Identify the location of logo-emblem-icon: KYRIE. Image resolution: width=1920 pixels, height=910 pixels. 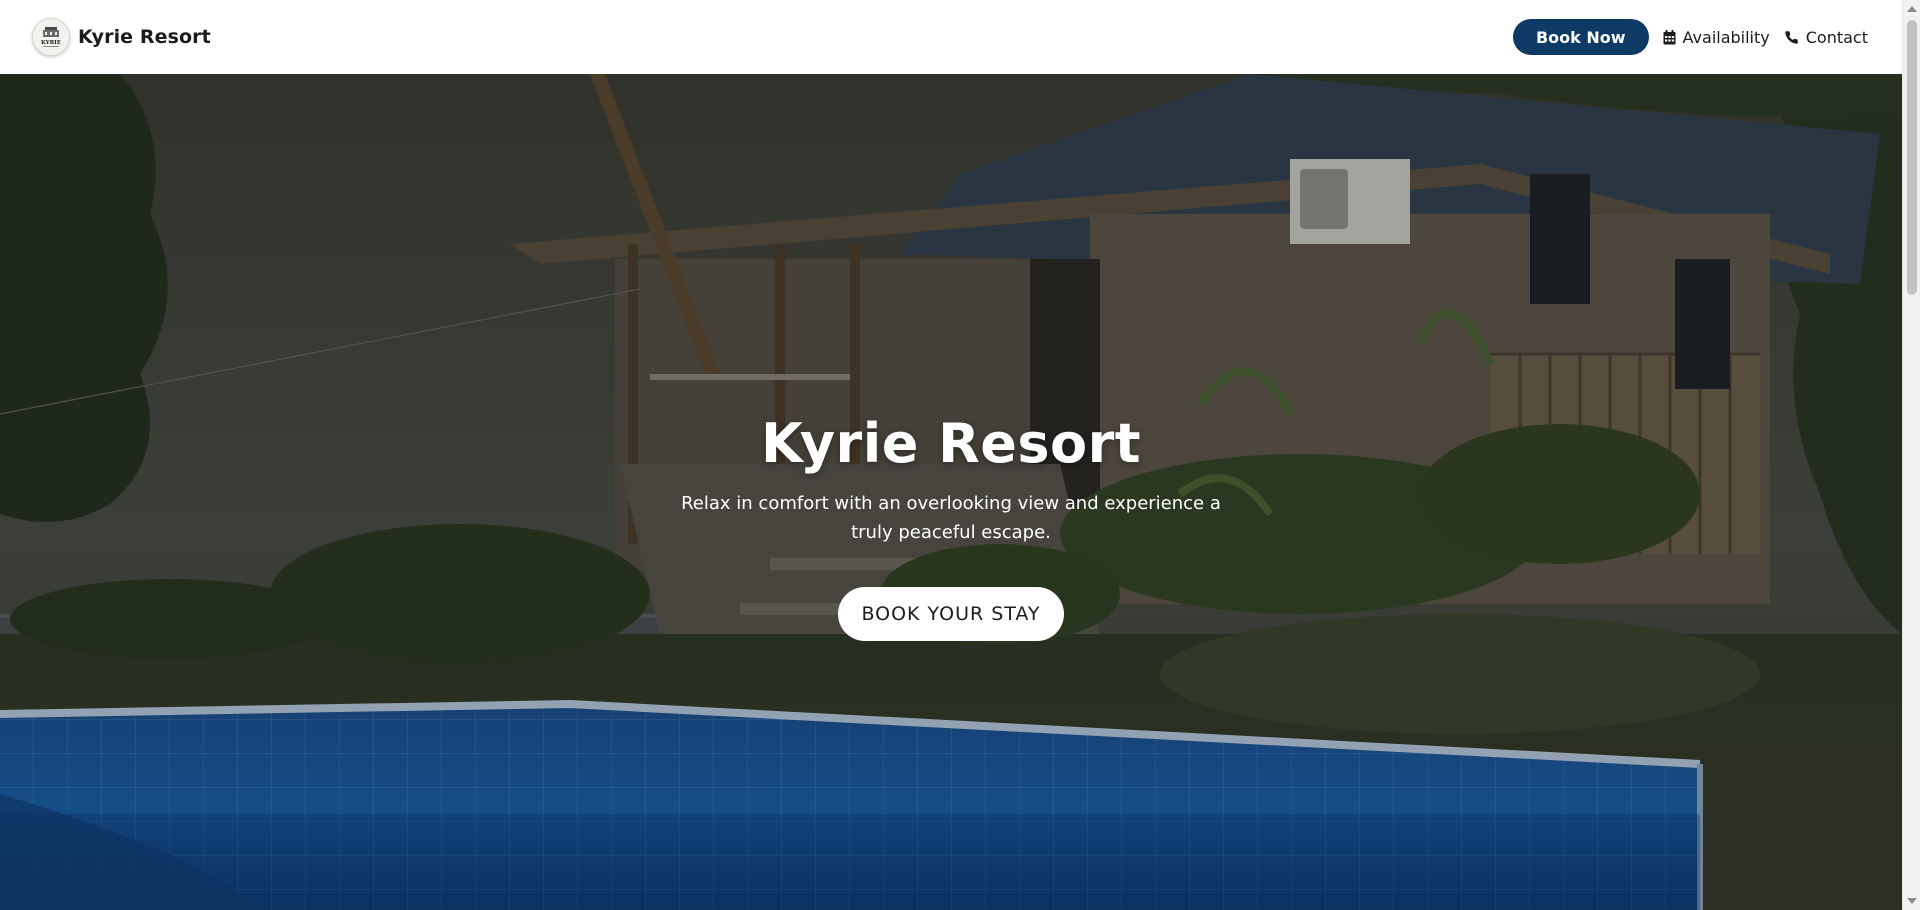
(51, 37).